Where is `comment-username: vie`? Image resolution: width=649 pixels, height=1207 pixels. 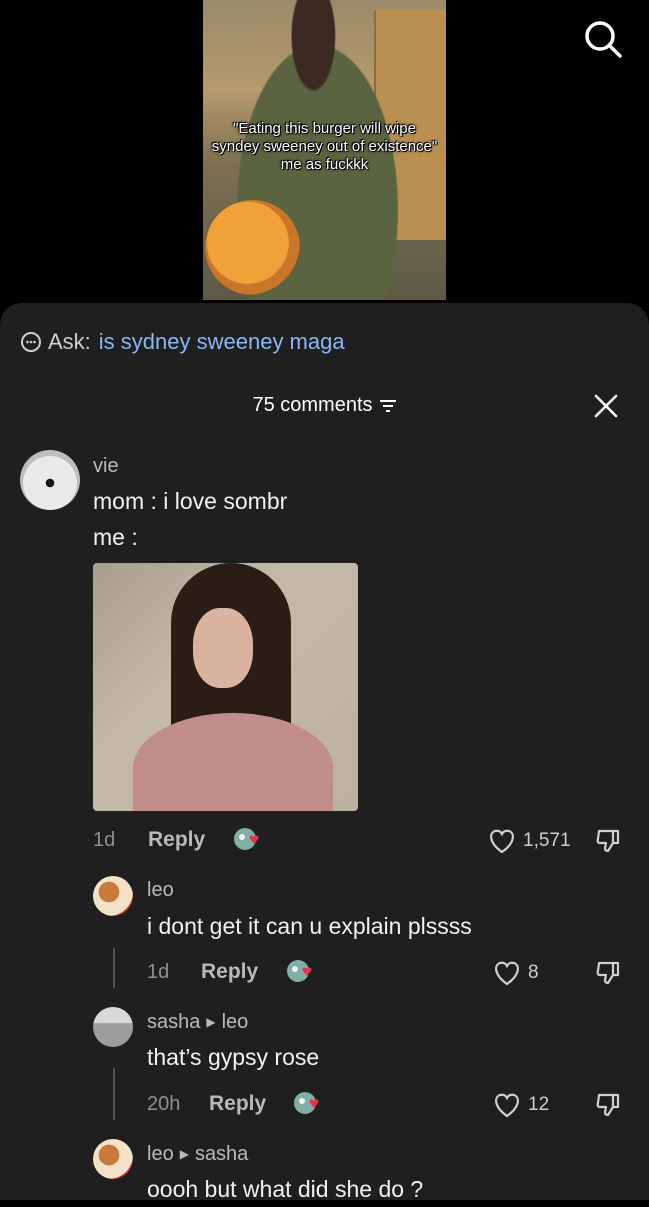 comment-username: vie is located at coordinates (106, 466).